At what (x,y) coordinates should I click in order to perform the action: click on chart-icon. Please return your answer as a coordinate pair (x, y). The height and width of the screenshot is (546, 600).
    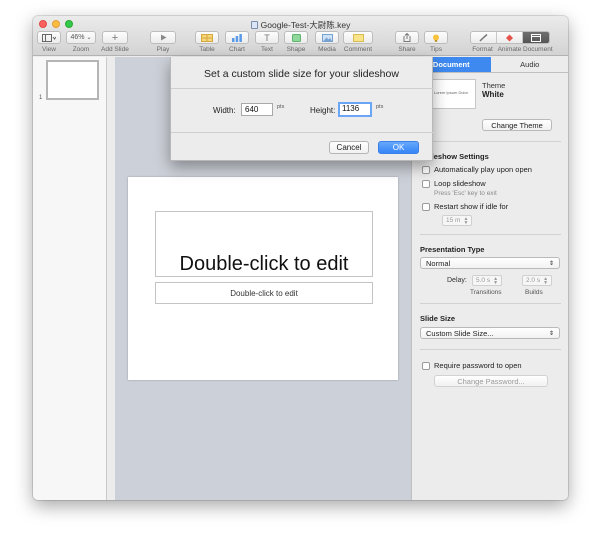
    Looking at the image, I should click on (237, 37).